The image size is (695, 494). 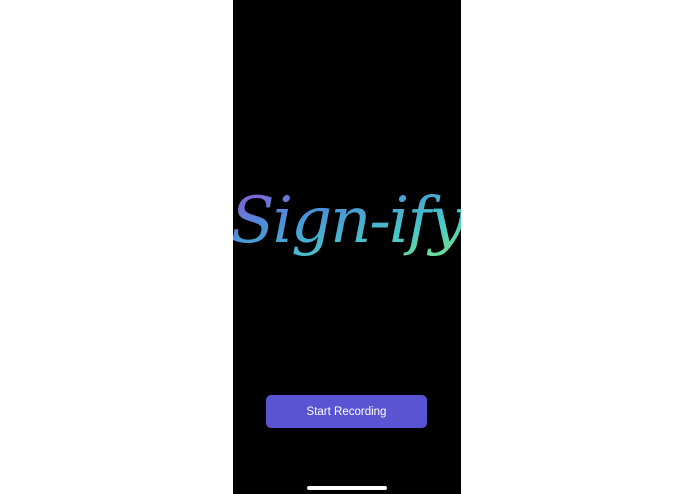 I want to click on logo-text: Sign-ify, so click(x=347, y=221).